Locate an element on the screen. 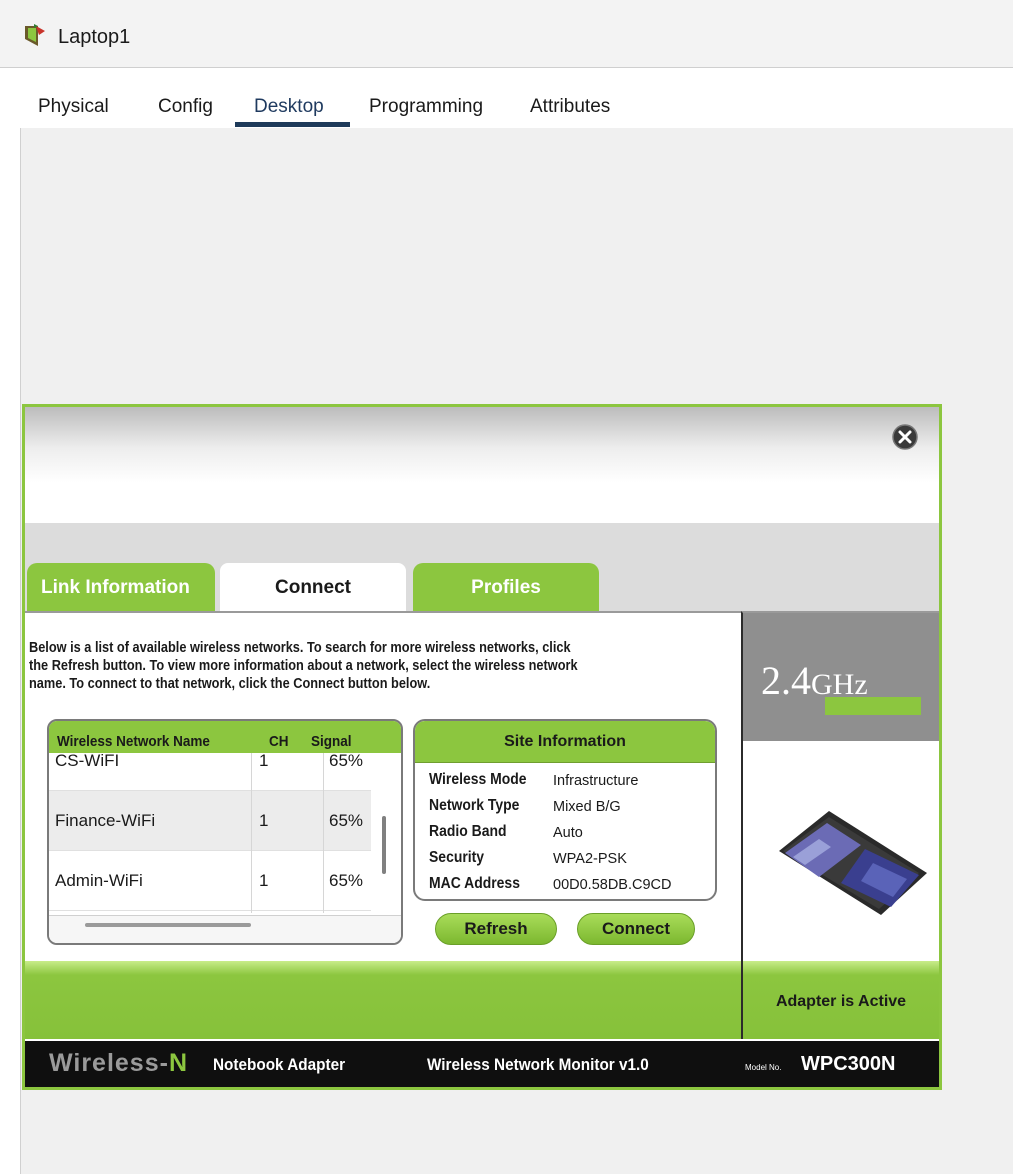 The image size is (1013, 1174). tab-programming: Programming is located at coordinates (426, 107).